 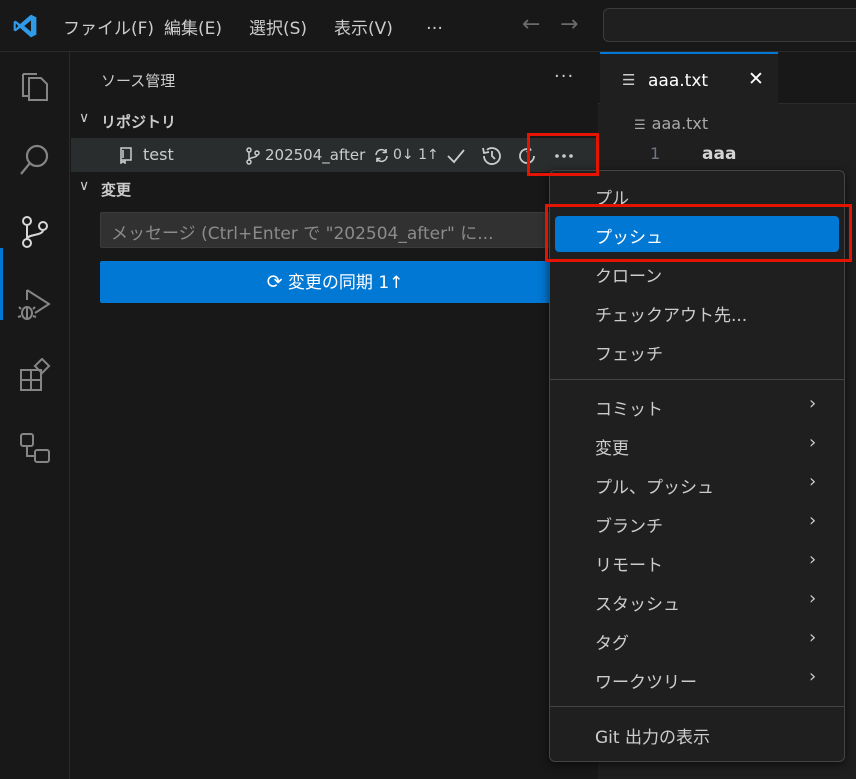 What do you see at coordinates (698, 233) in the screenshot?
I see `highlight-push-item` at bounding box center [698, 233].